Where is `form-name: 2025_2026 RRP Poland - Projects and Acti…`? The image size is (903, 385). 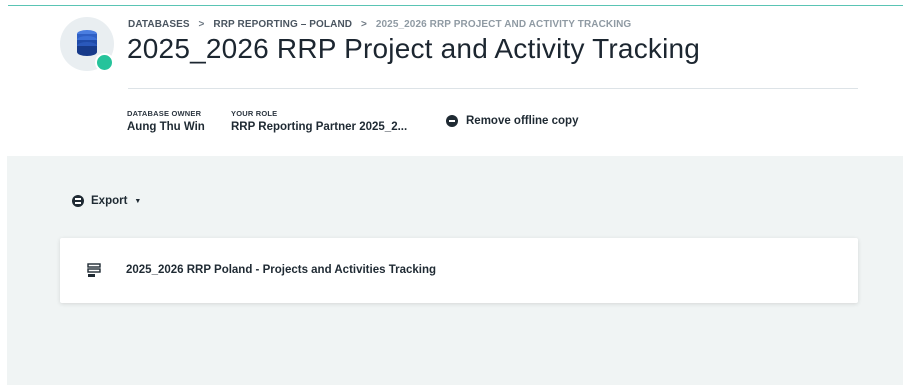 form-name: 2025_2026 RRP Poland - Projects and Acti… is located at coordinates (281, 270).